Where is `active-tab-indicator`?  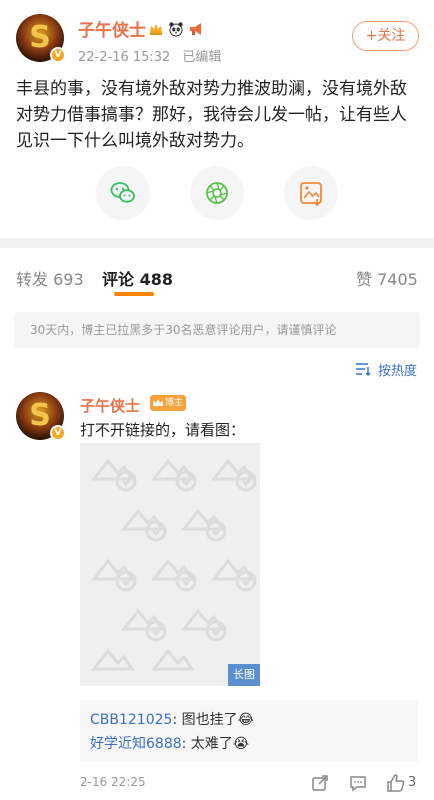 active-tab-indicator is located at coordinates (134, 294).